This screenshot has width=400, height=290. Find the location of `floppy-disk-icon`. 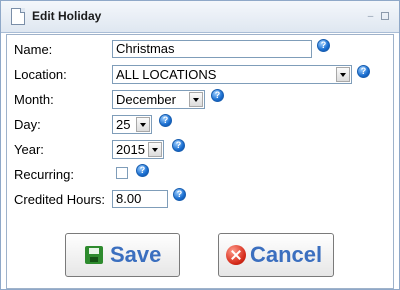

floppy-disk-icon is located at coordinates (94, 255).